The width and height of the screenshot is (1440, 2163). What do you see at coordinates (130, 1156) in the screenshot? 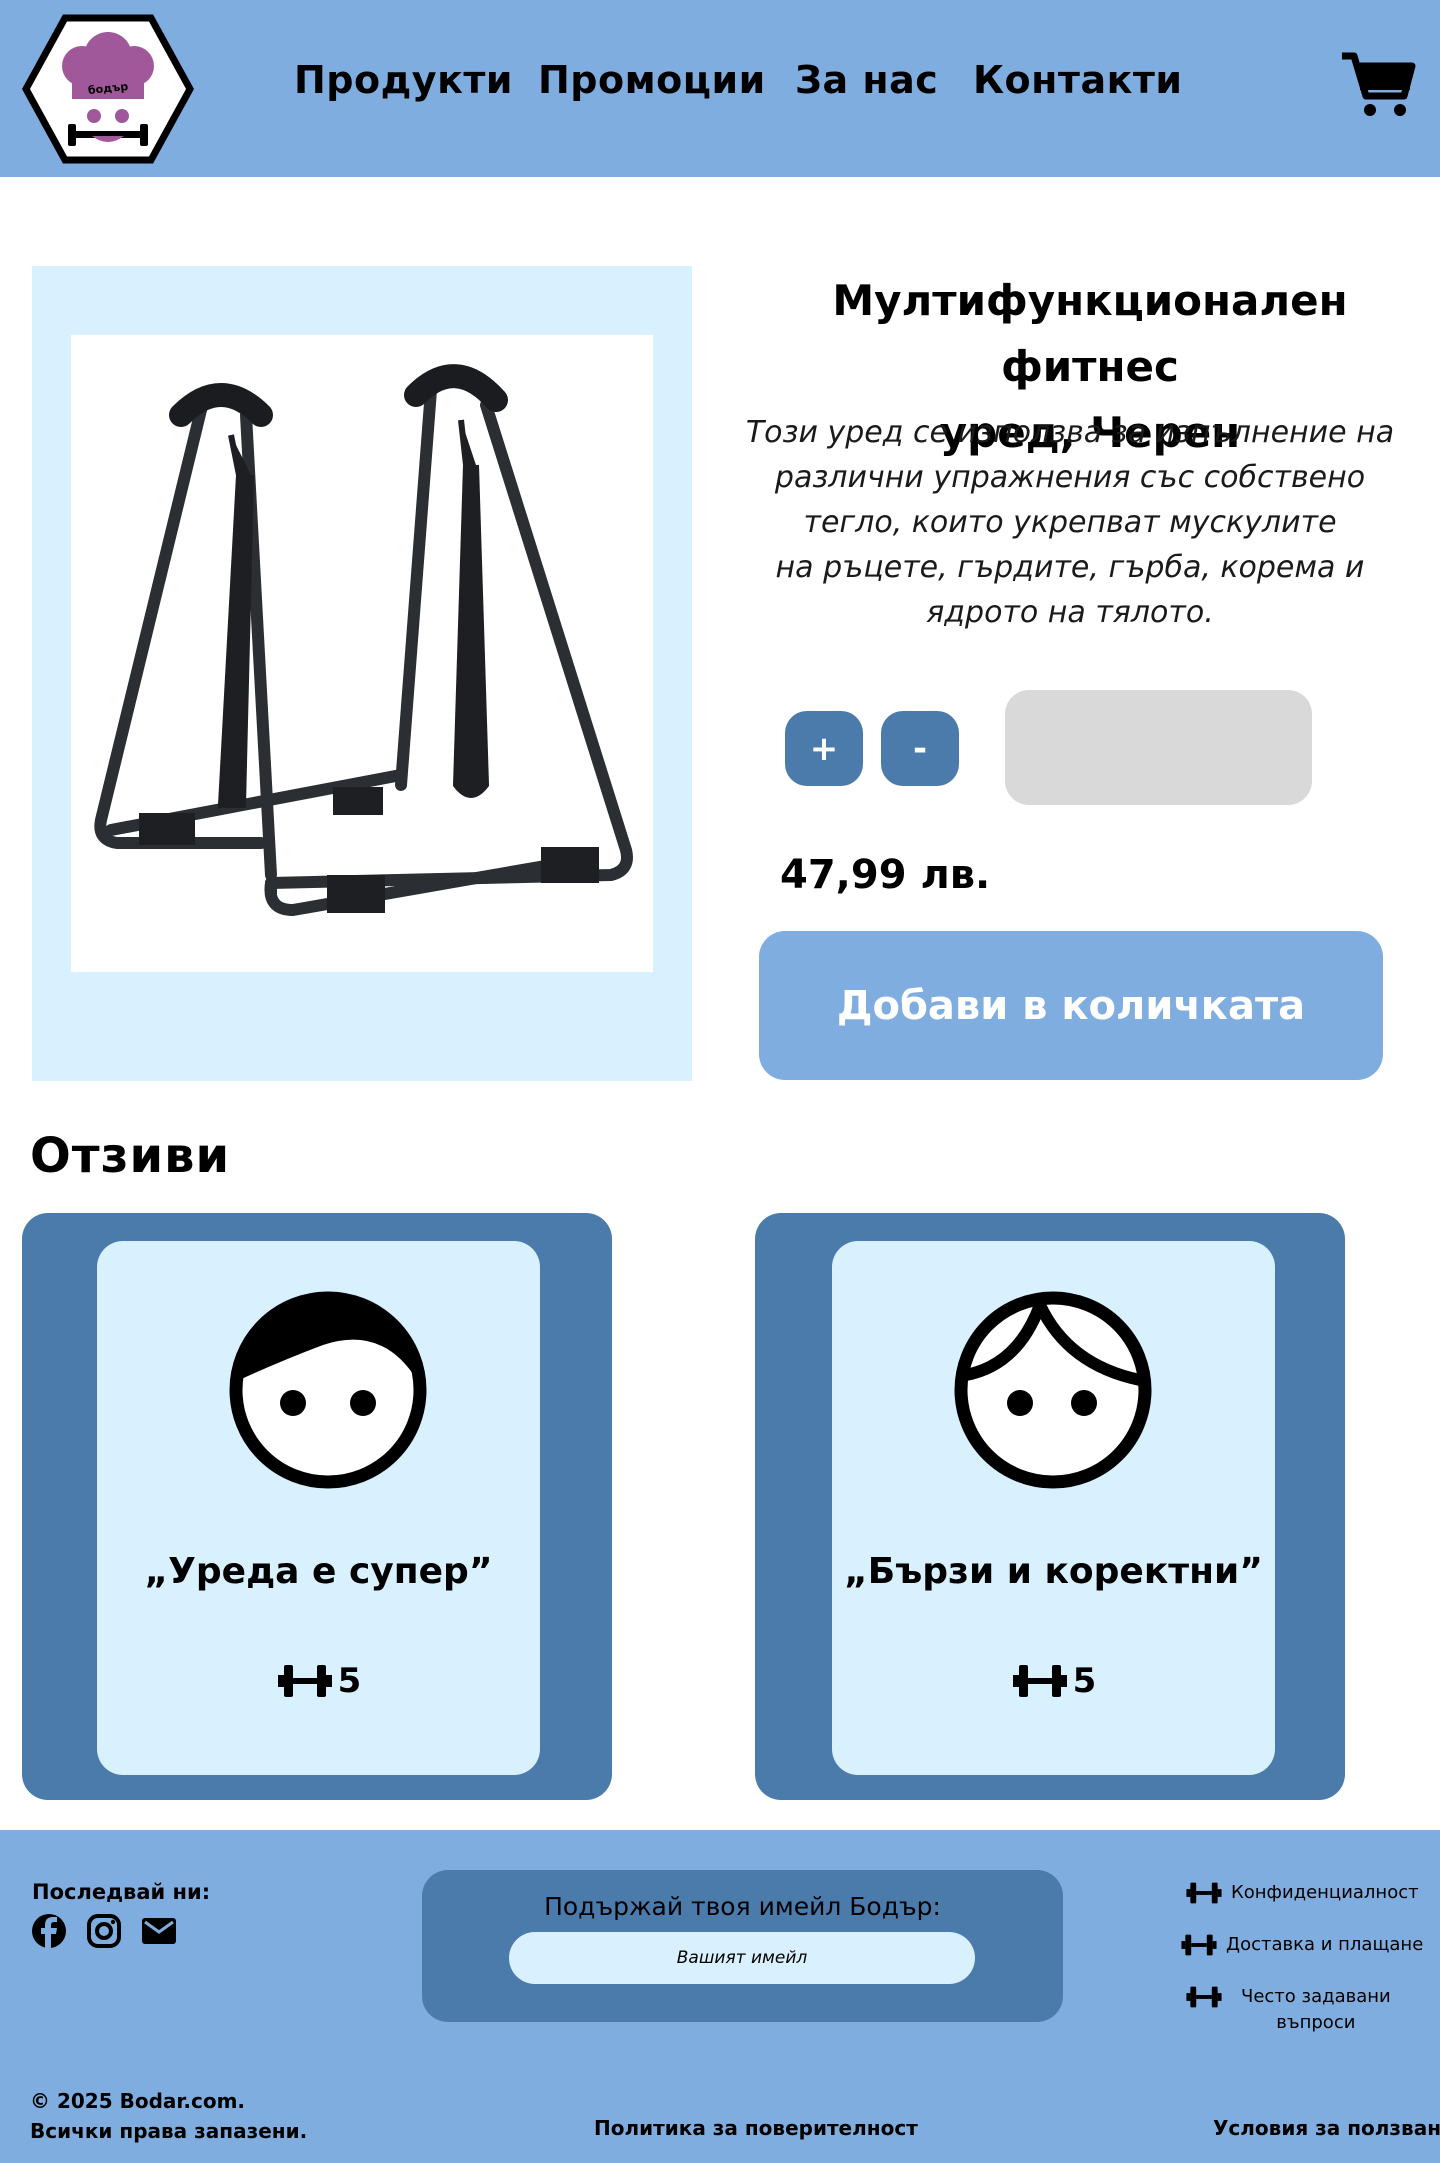
I see `reviews-heading: Отзиви` at bounding box center [130, 1156].